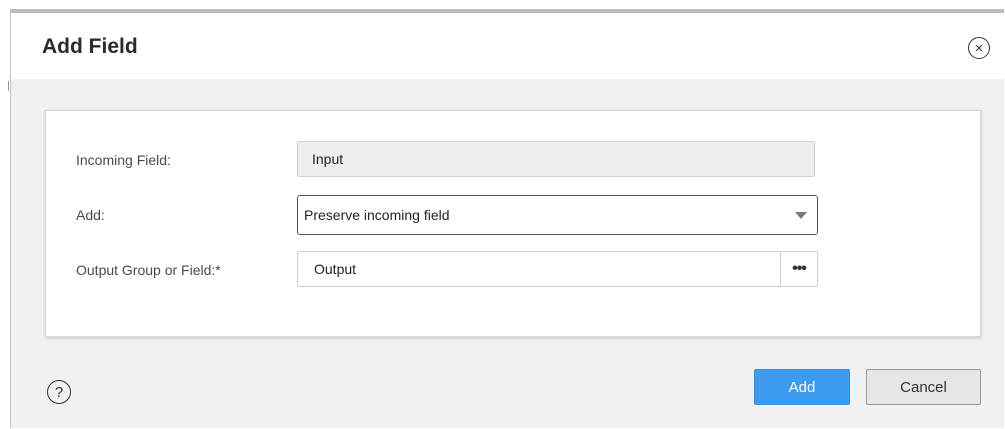  What do you see at coordinates (335, 269) in the screenshot?
I see `output-group-value: Output` at bounding box center [335, 269].